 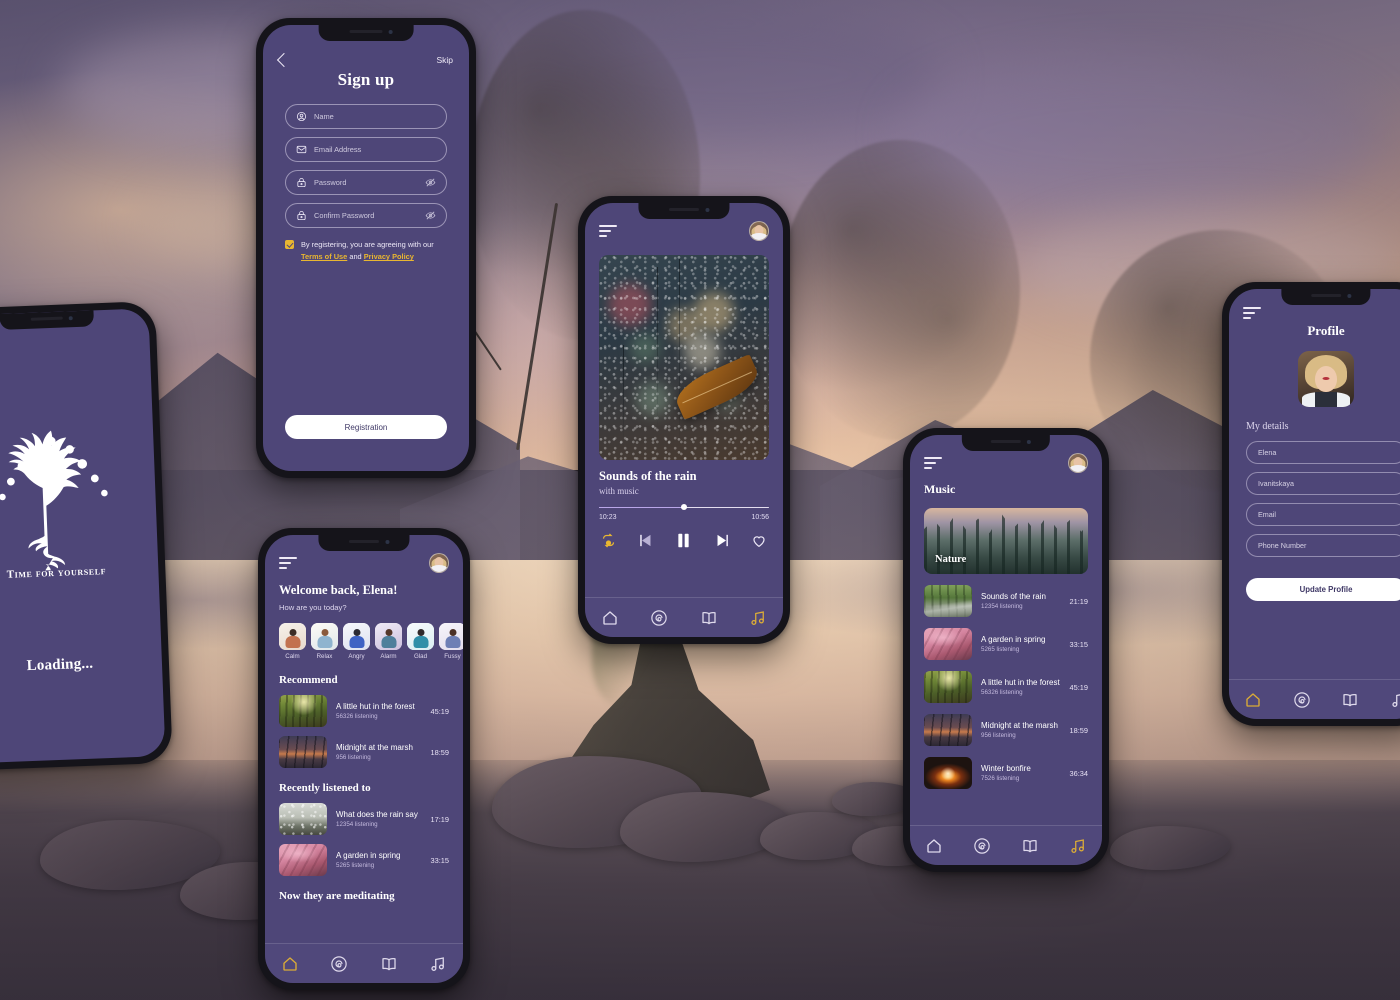 What do you see at coordinates (366, 427) in the screenshot?
I see `registration-button: Registration` at bounding box center [366, 427].